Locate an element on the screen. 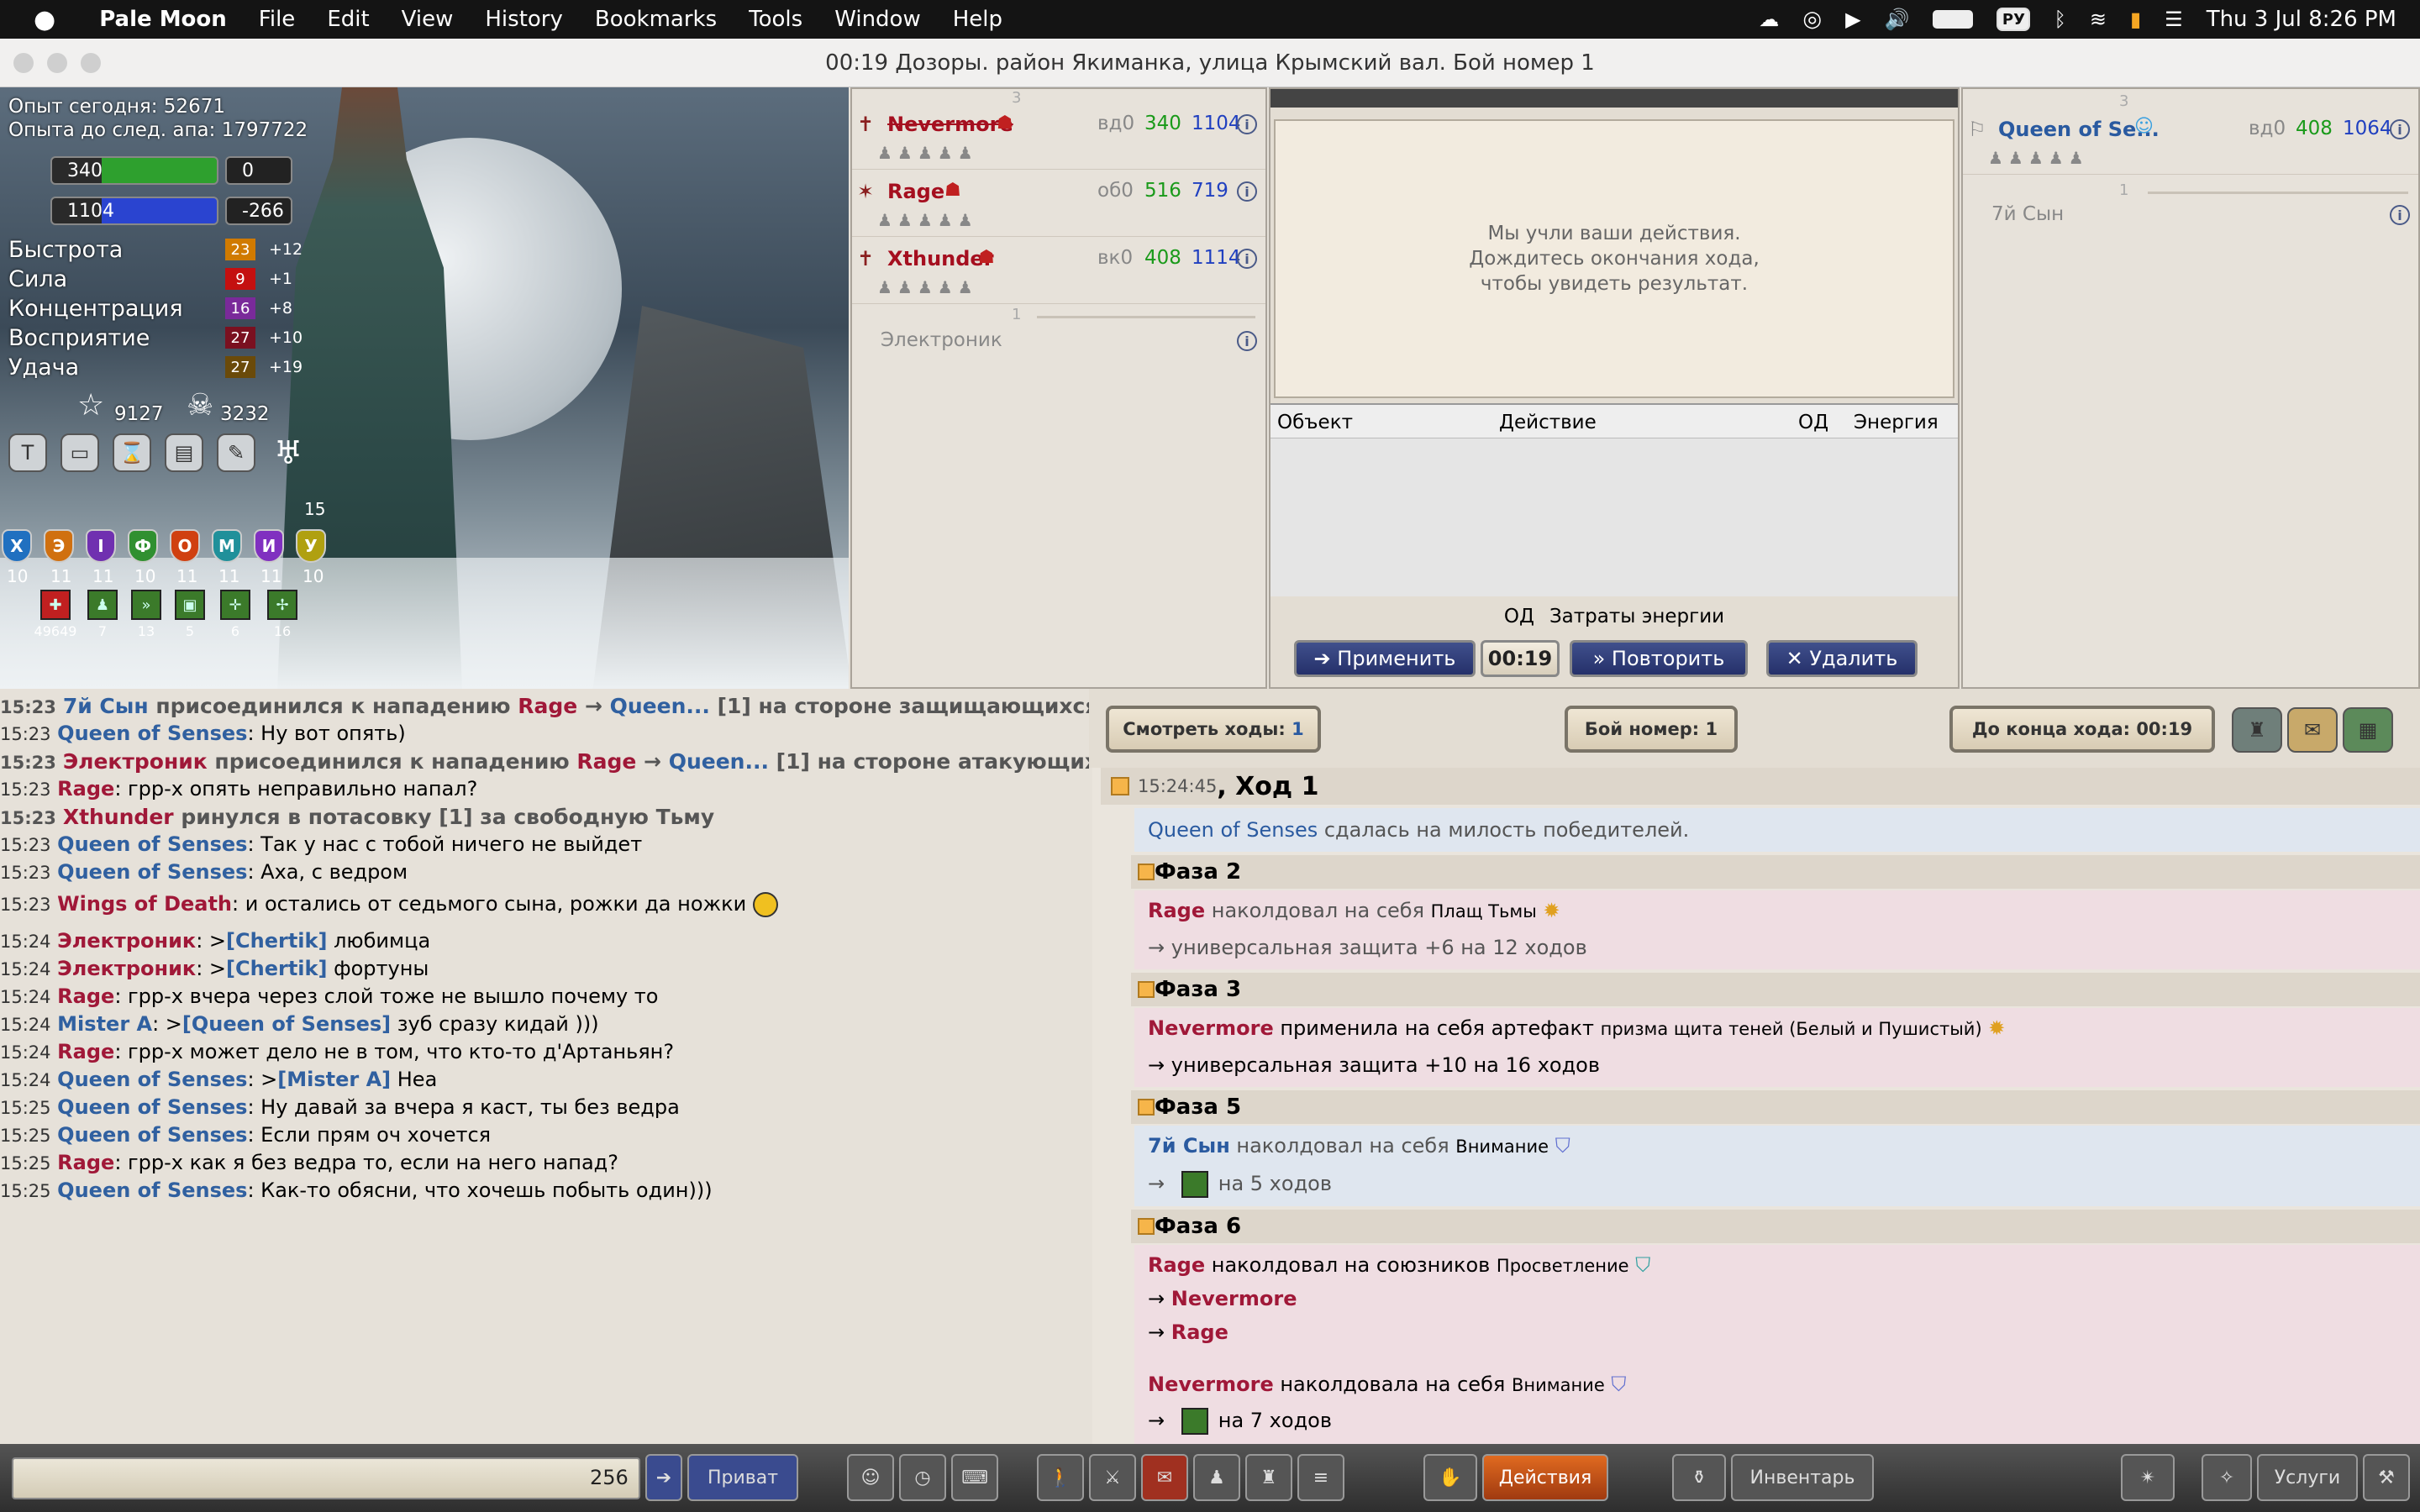 The image size is (2420, 1512). magic-icon: ✴ is located at coordinates (2148, 1477).